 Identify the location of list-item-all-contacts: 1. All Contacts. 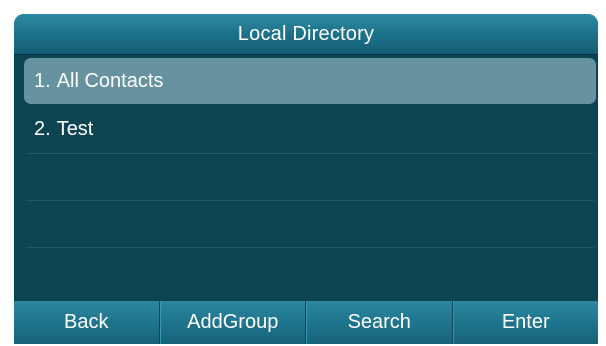
(310, 81).